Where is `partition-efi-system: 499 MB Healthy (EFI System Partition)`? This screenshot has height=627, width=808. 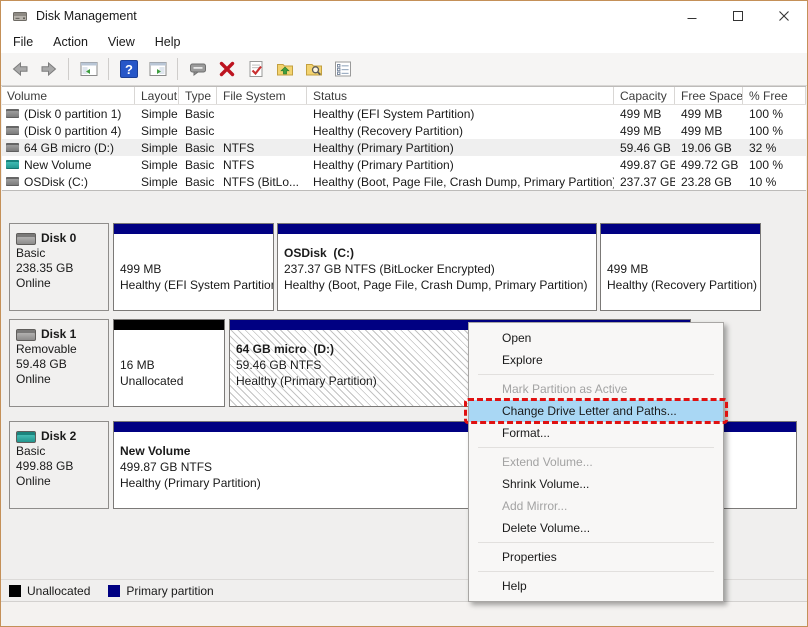
partition-efi-system: 499 MB Healthy (EFI System Partition) is located at coordinates (193, 267).